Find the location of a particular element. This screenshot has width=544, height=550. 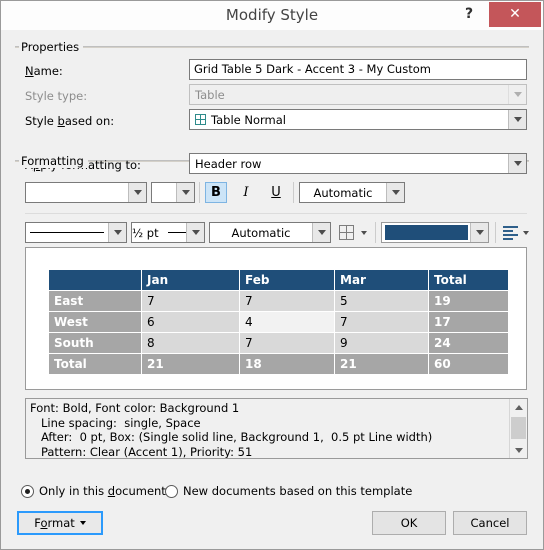

apply-formatting-to-combo: Header row is located at coordinates (358, 163).